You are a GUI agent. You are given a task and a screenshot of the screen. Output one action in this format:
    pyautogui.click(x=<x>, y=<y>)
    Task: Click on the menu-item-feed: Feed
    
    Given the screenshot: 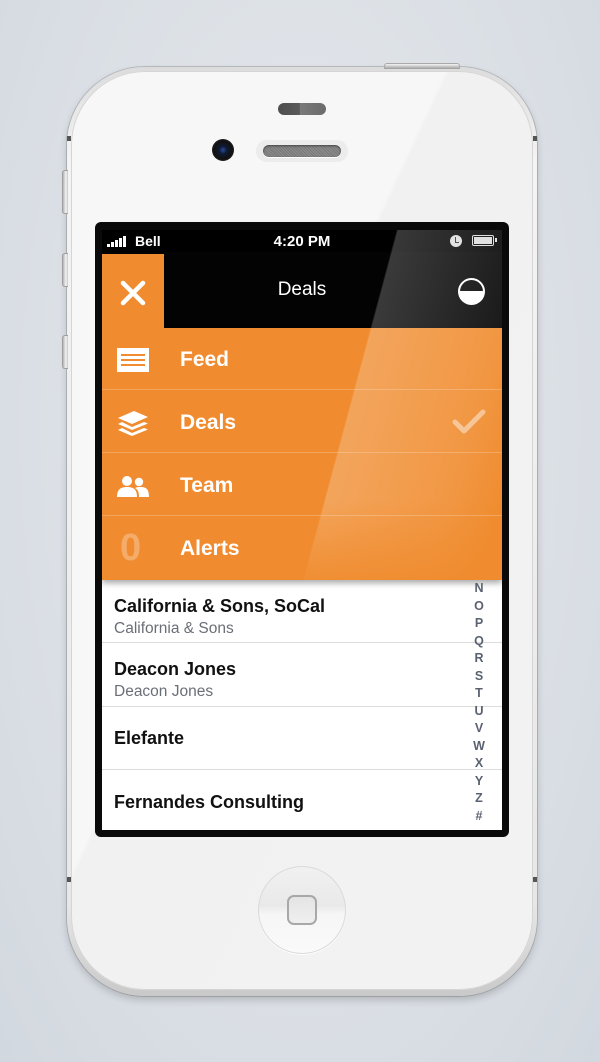 What is the action you would take?
    pyautogui.click(x=302, y=359)
    